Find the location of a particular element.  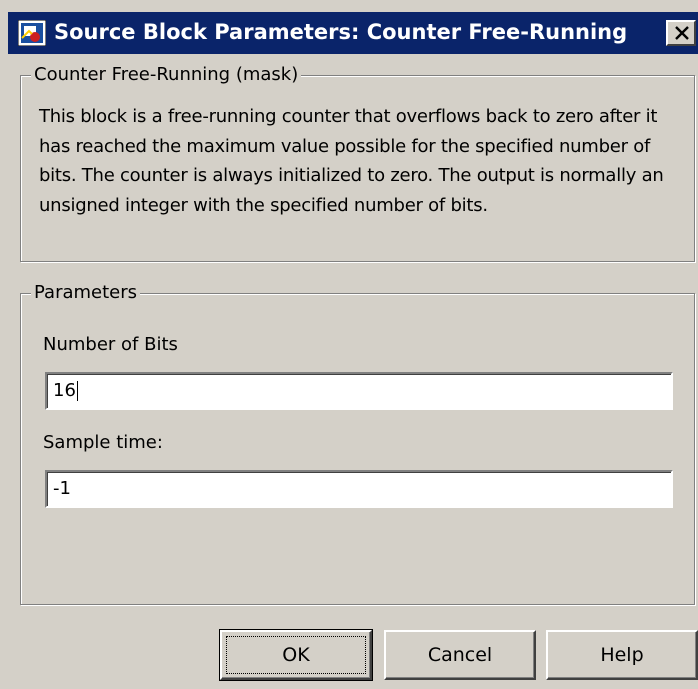

cancel-button-label: Cancel is located at coordinates (460, 655).